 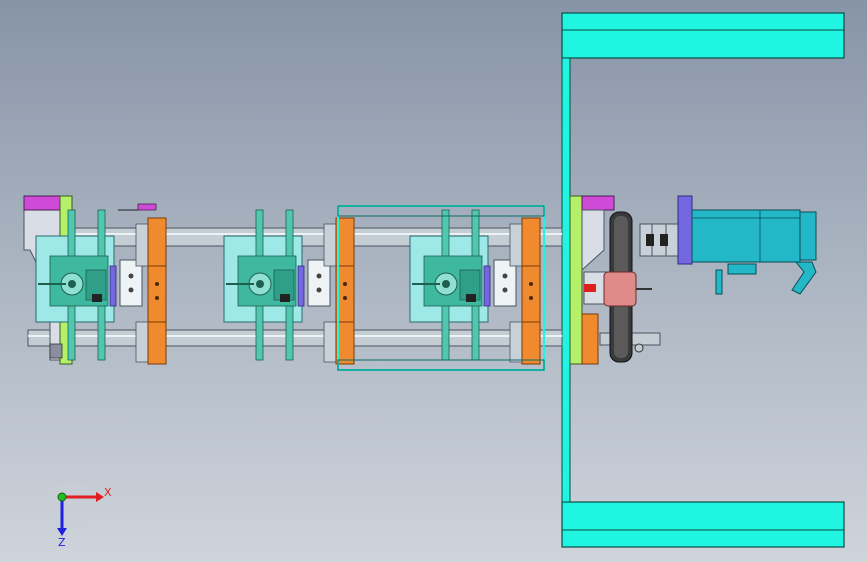 I want to click on c-frame-upright, so click(x=566, y=280).